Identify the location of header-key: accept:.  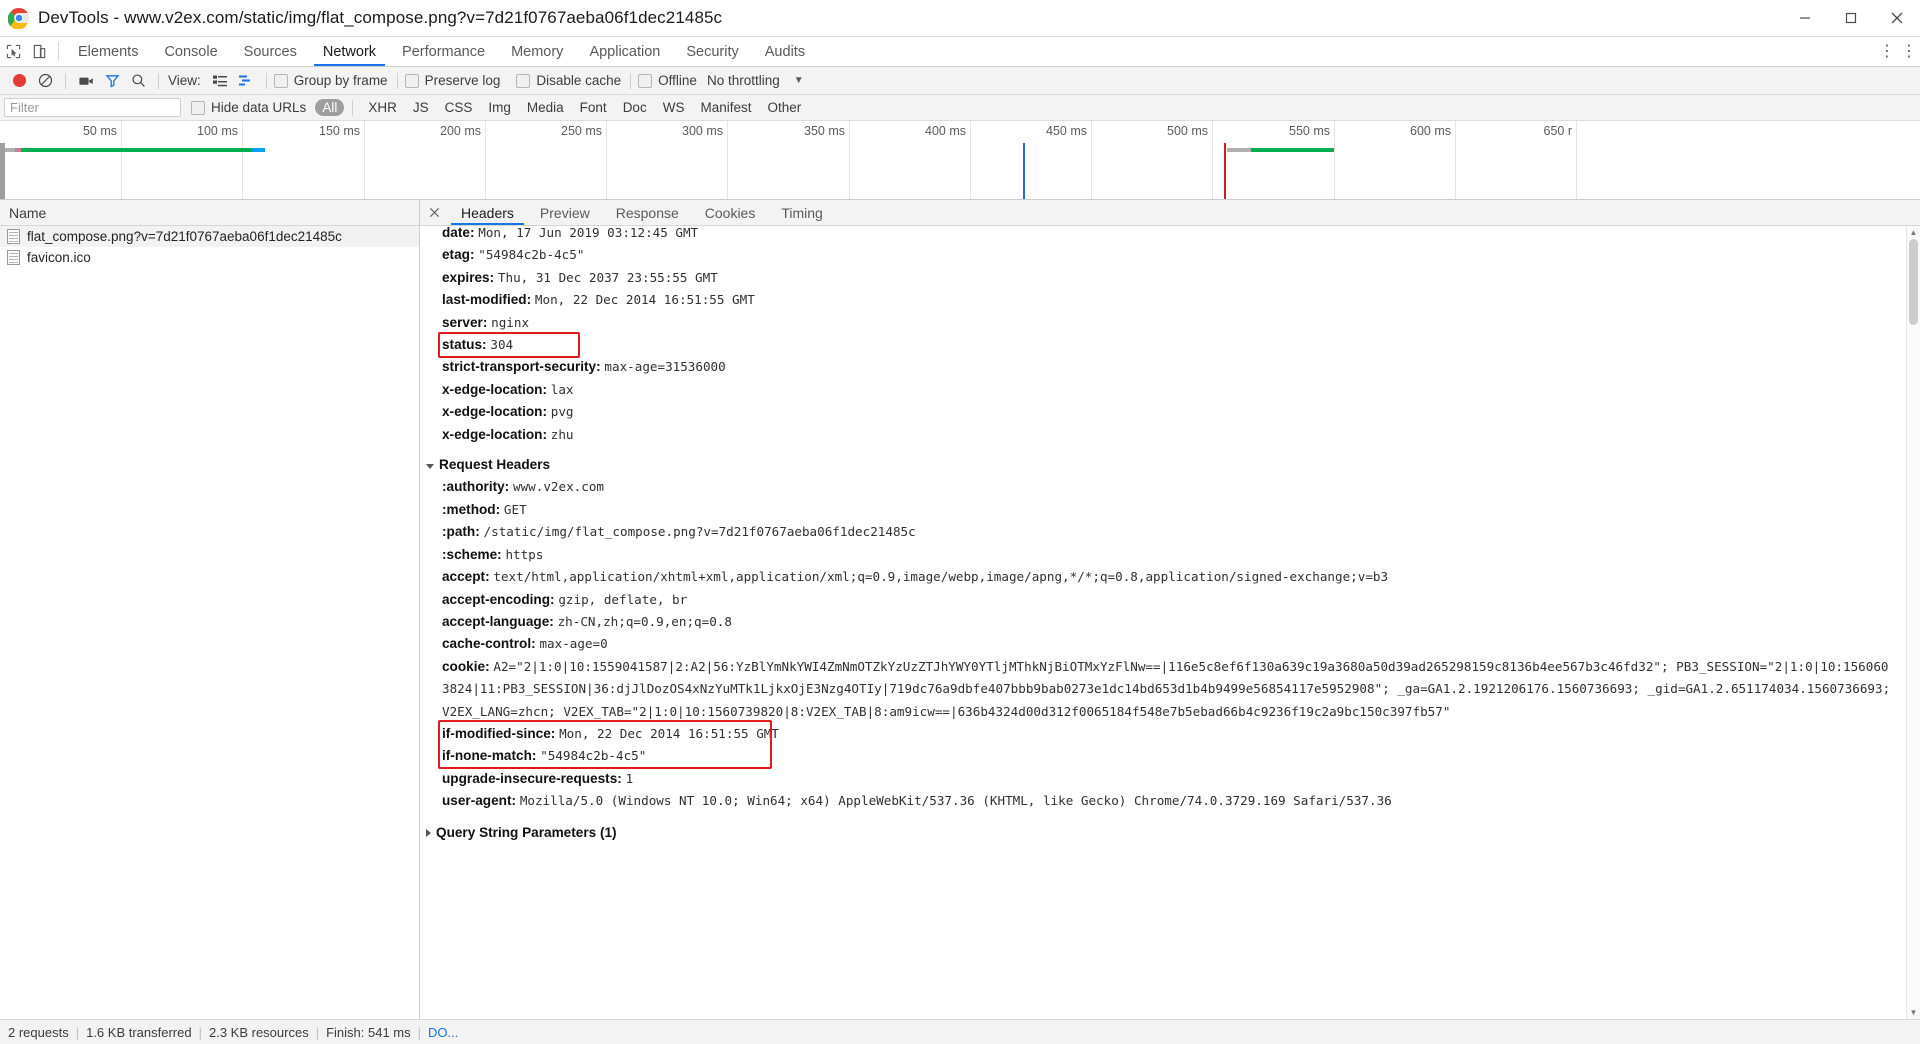
(466, 577).